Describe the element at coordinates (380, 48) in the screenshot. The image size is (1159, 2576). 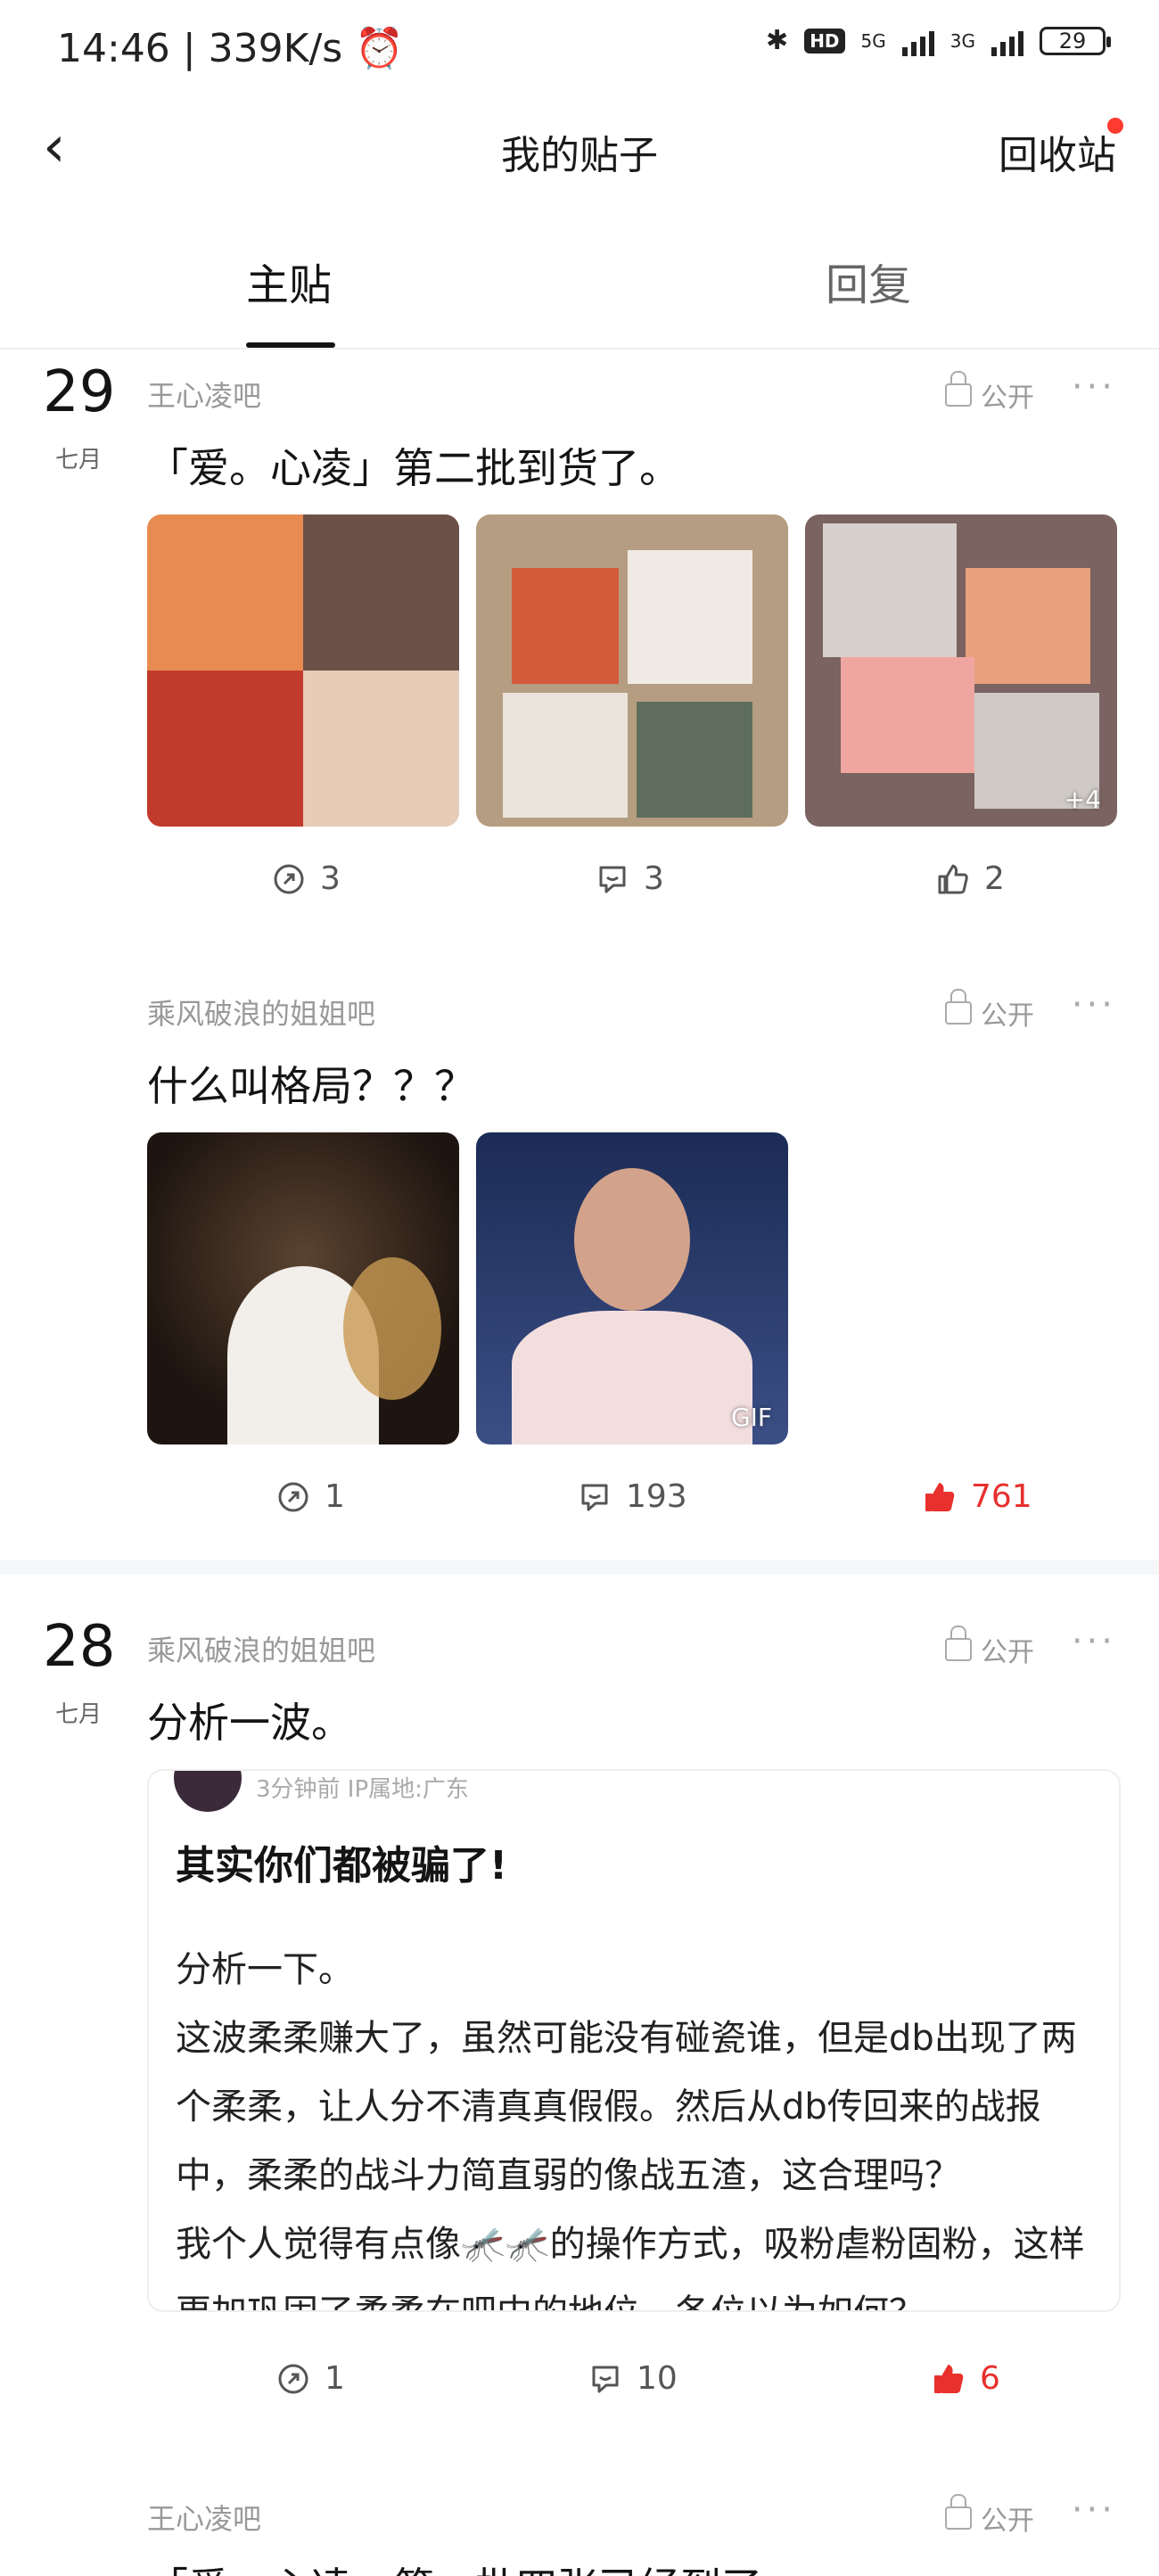
I see `alarm-icon: ⏰` at that location.